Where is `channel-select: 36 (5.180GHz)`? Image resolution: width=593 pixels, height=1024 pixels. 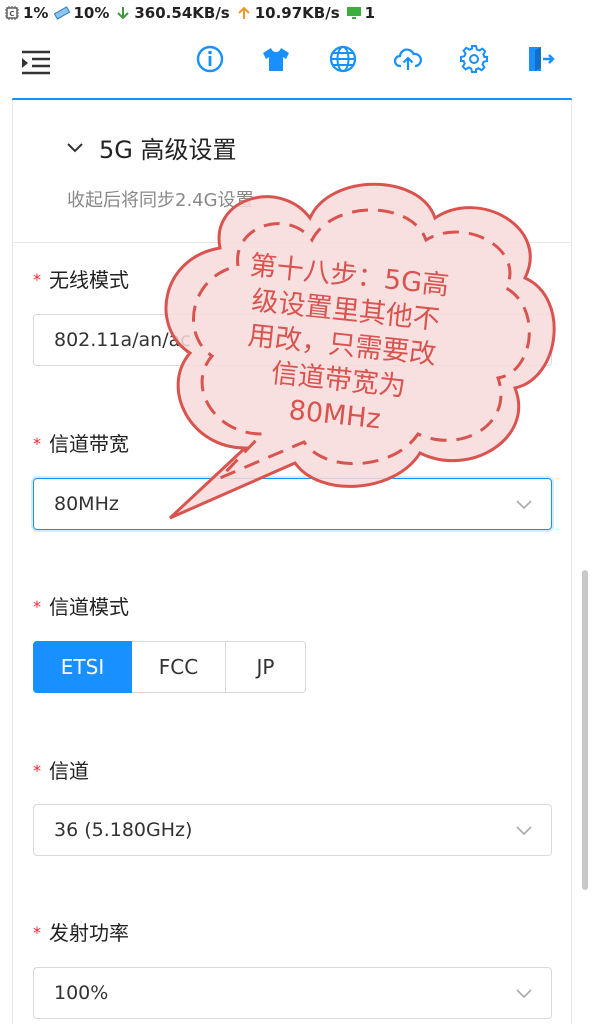
channel-select: 36 (5.180GHz) is located at coordinates (292, 830).